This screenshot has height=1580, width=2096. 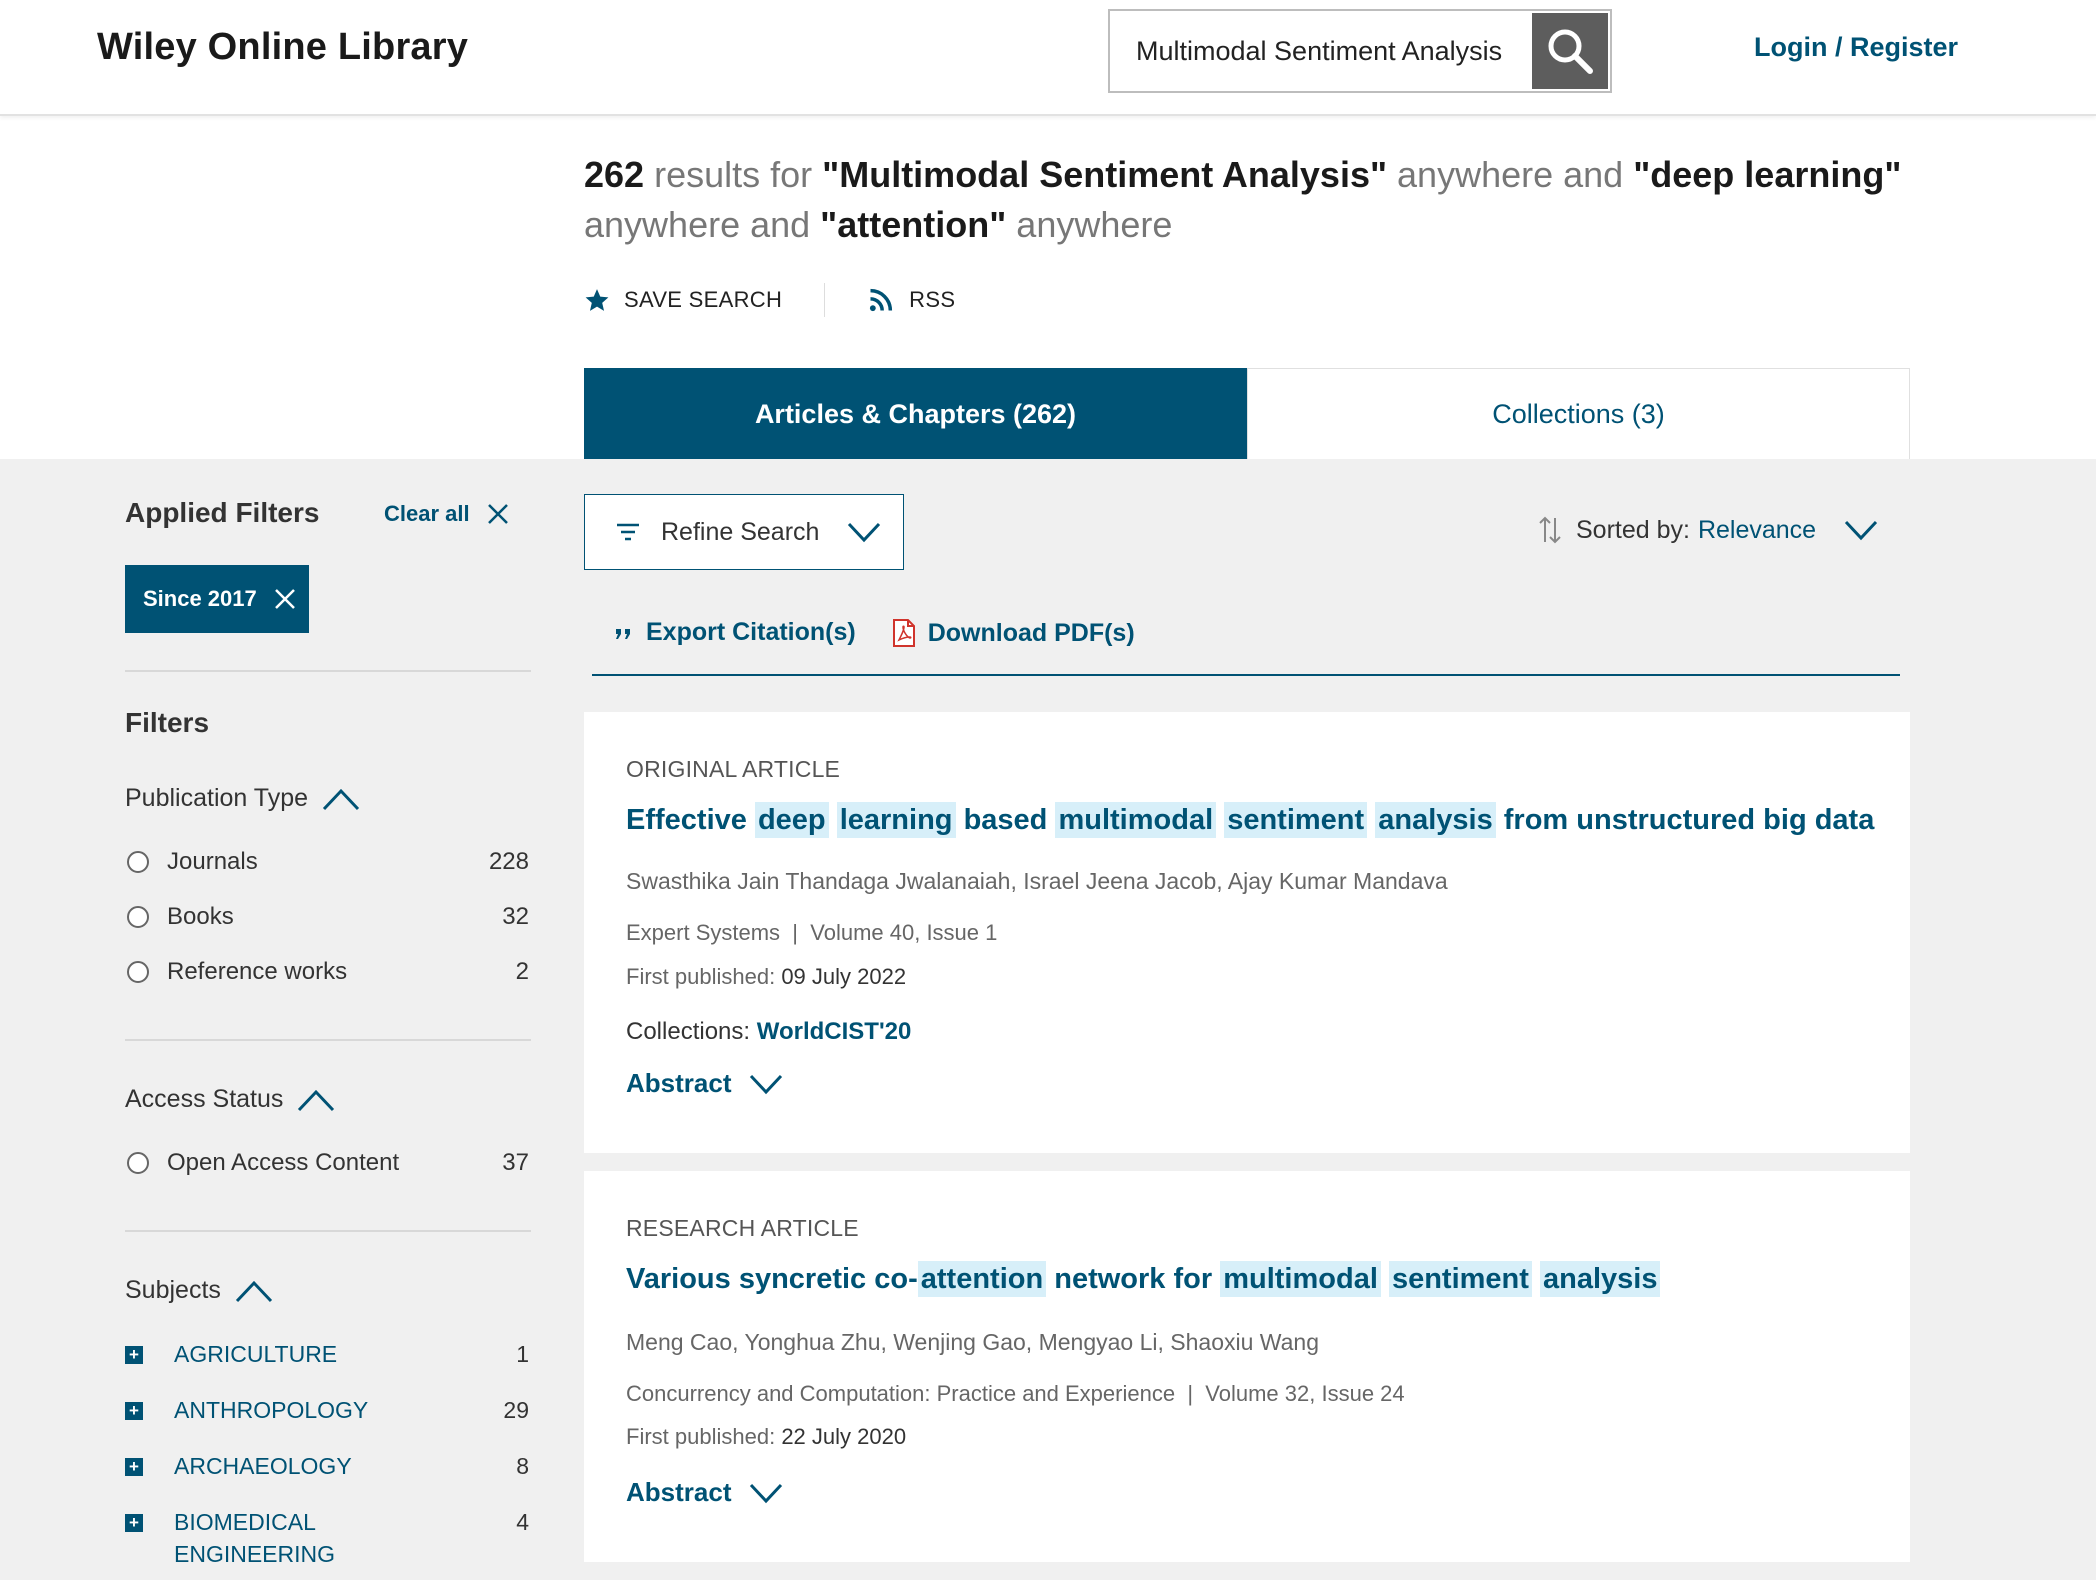 I want to click on collection-link: WorldCIST'20, so click(x=834, y=1031).